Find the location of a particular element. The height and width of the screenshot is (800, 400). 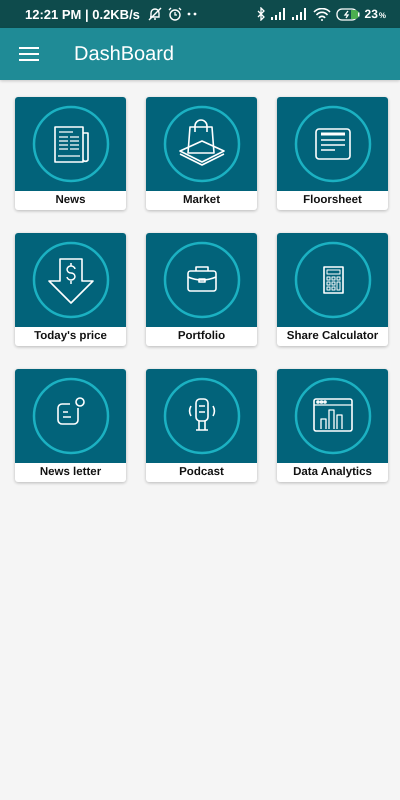

tile-label: Market is located at coordinates (202, 200).